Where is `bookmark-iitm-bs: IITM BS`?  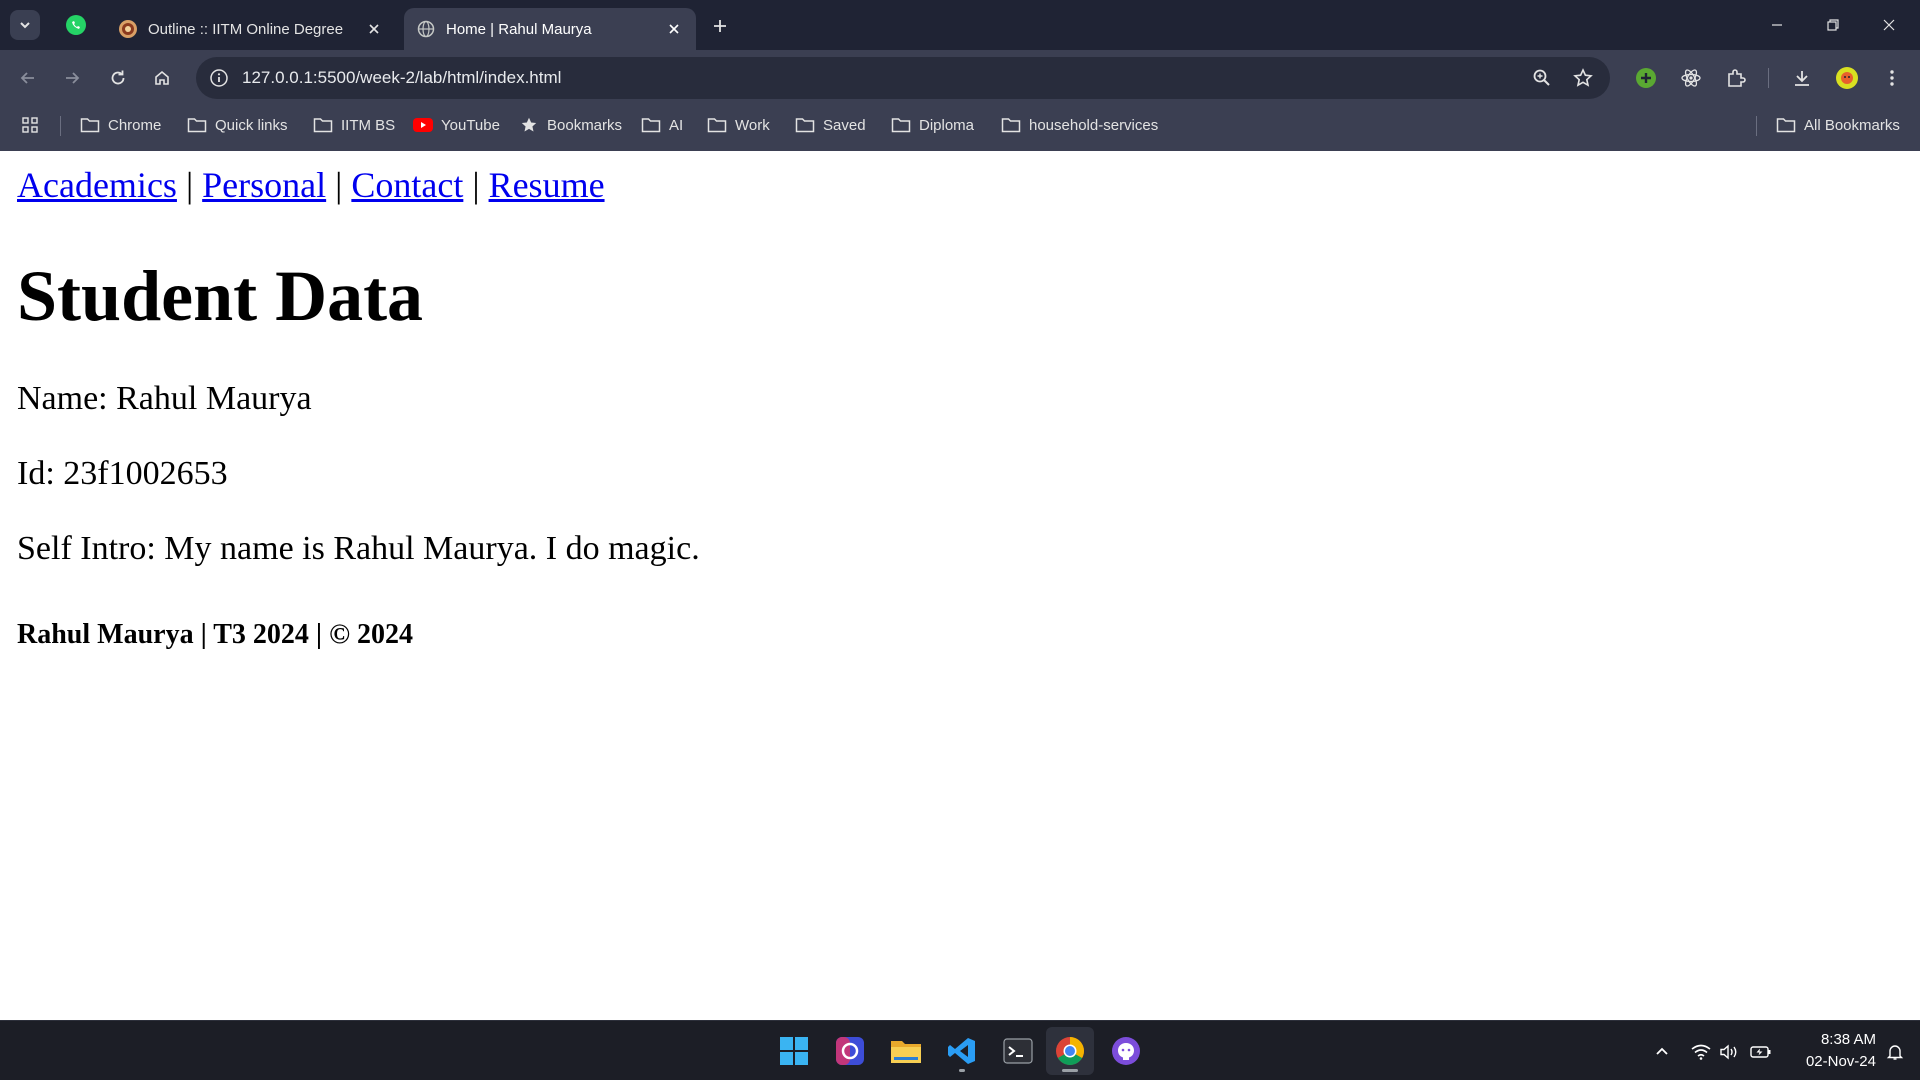 bookmark-iitm-bs: IITM BS is located at coordinates (354, 125).